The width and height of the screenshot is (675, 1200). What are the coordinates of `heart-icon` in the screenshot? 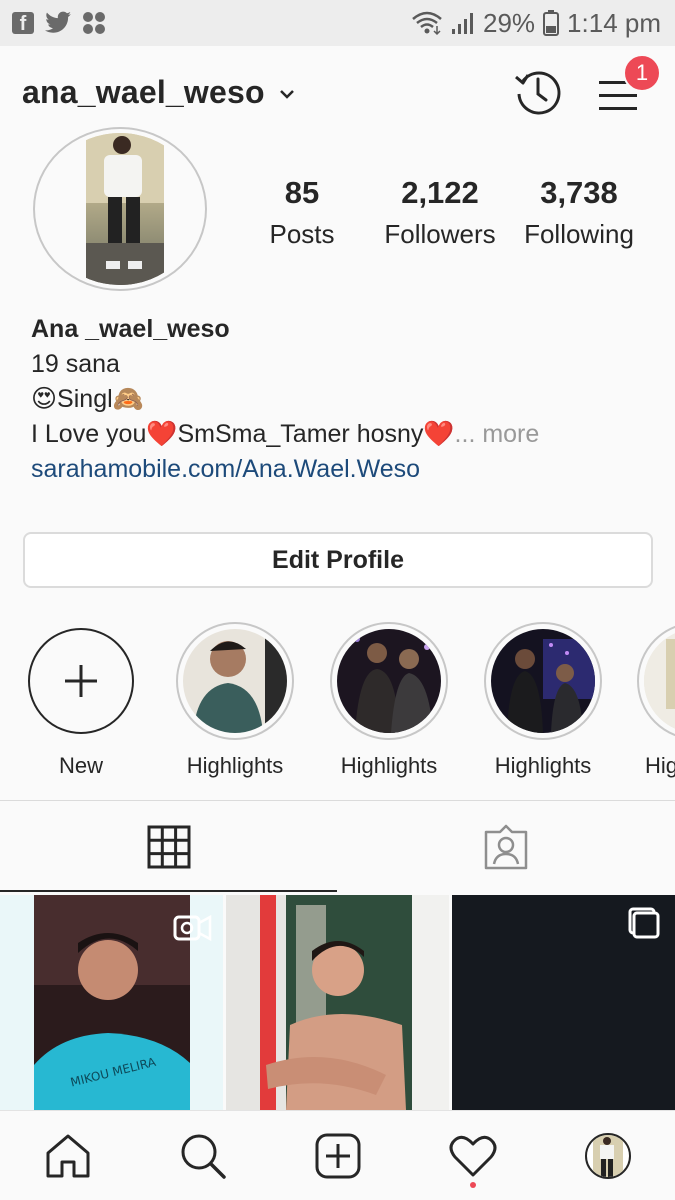 It's located at (472, 1155).